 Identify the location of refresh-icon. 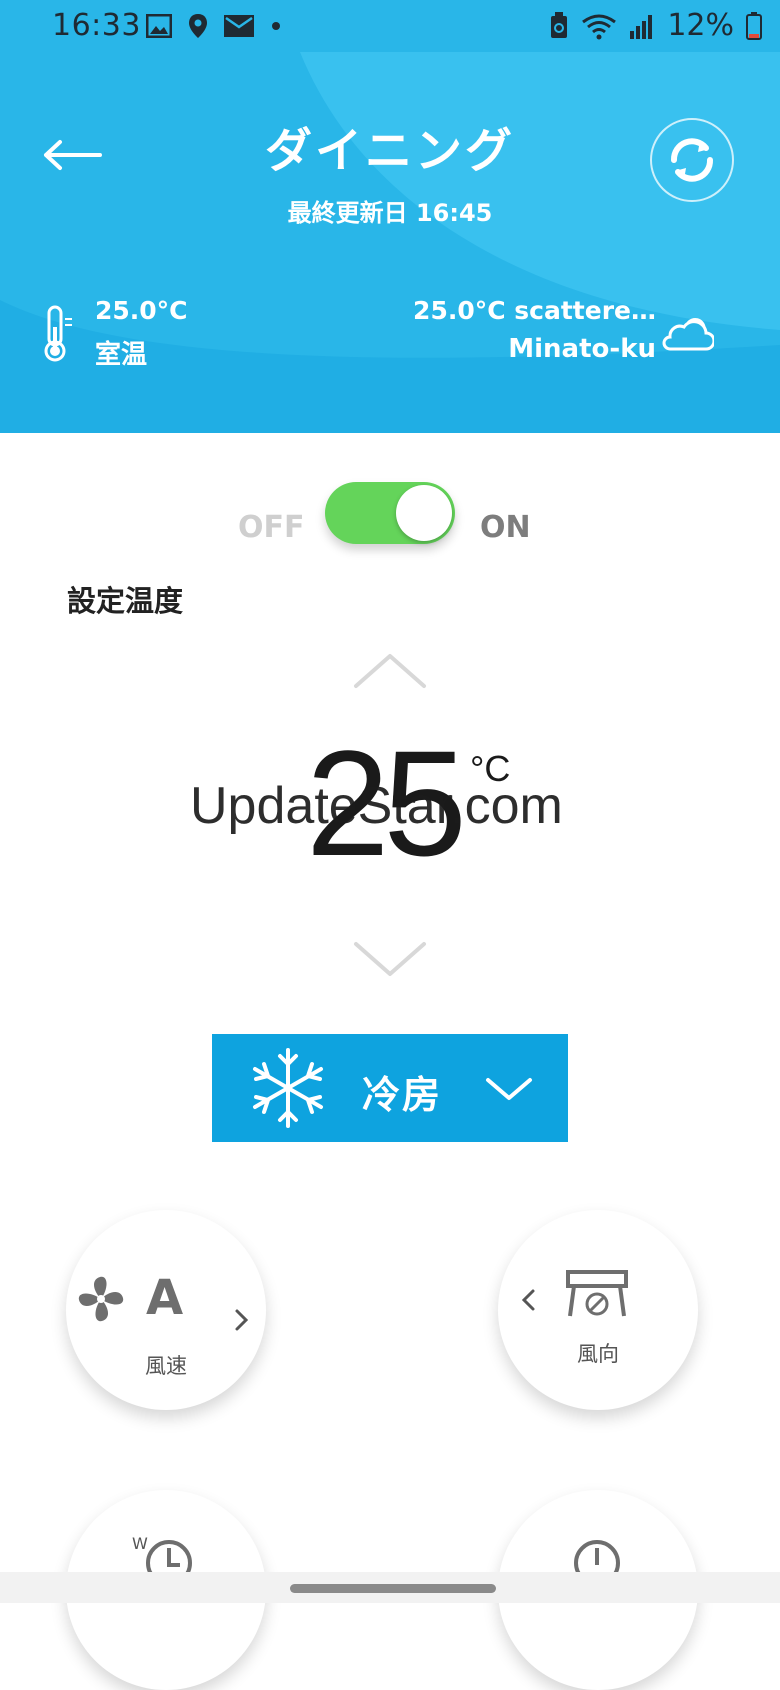
(692, 160).